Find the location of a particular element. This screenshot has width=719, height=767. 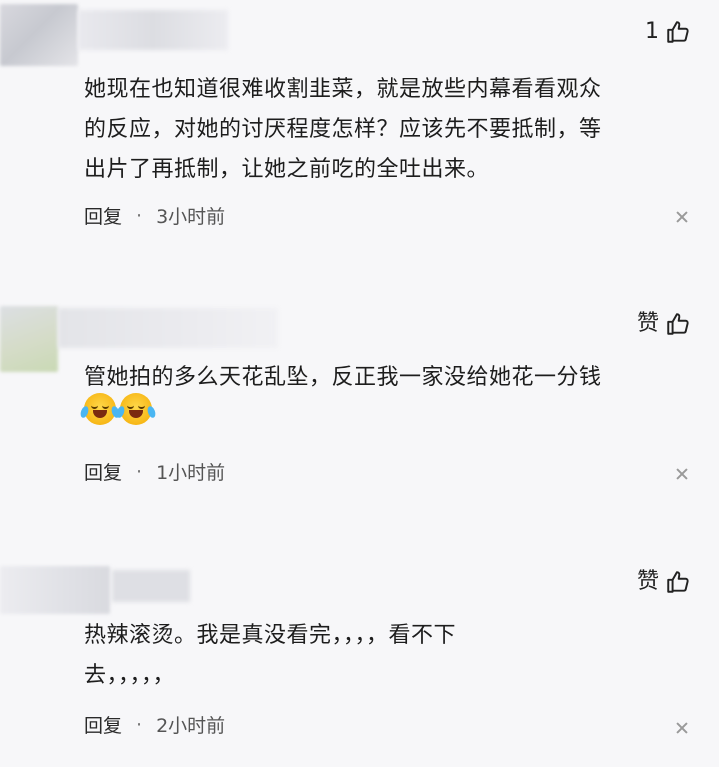

comment-text: 热辣滚烫。我是真没看完，，，，看不下 去，，，，， is located at coordinates (384, 656).